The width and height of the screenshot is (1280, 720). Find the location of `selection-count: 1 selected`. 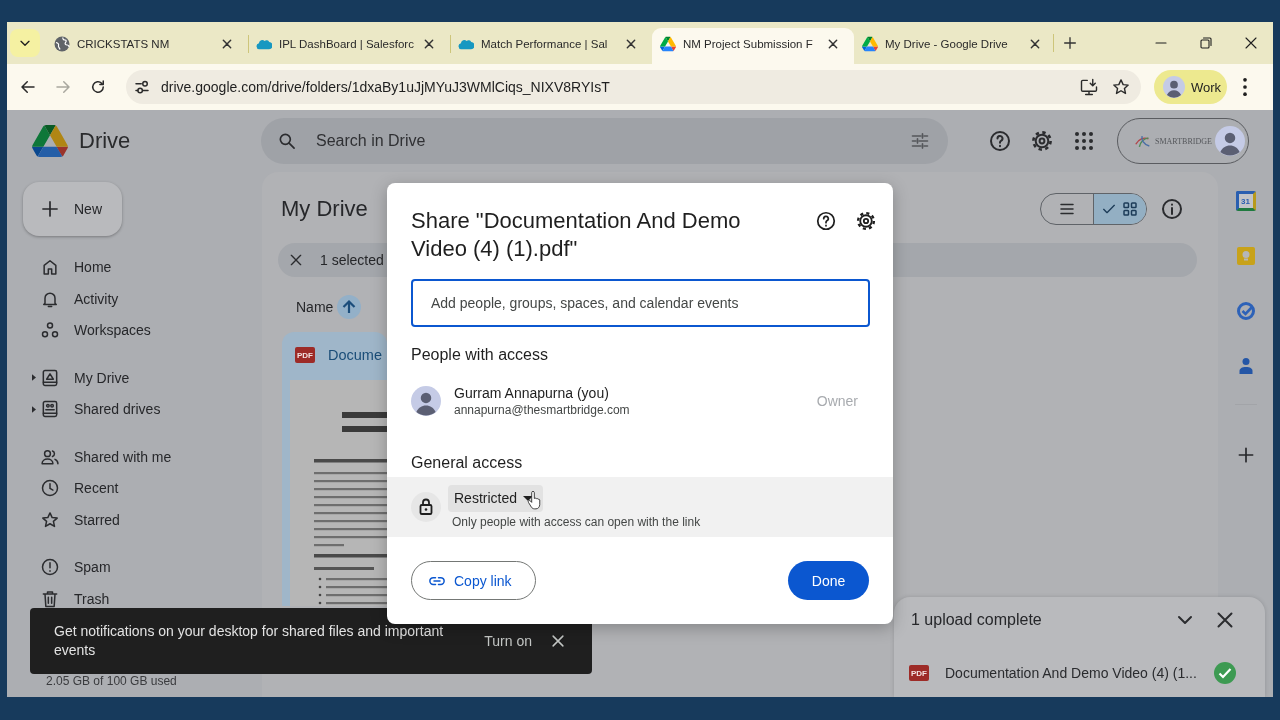

selection-count: 1 selected is located at coordinates (352, 260).